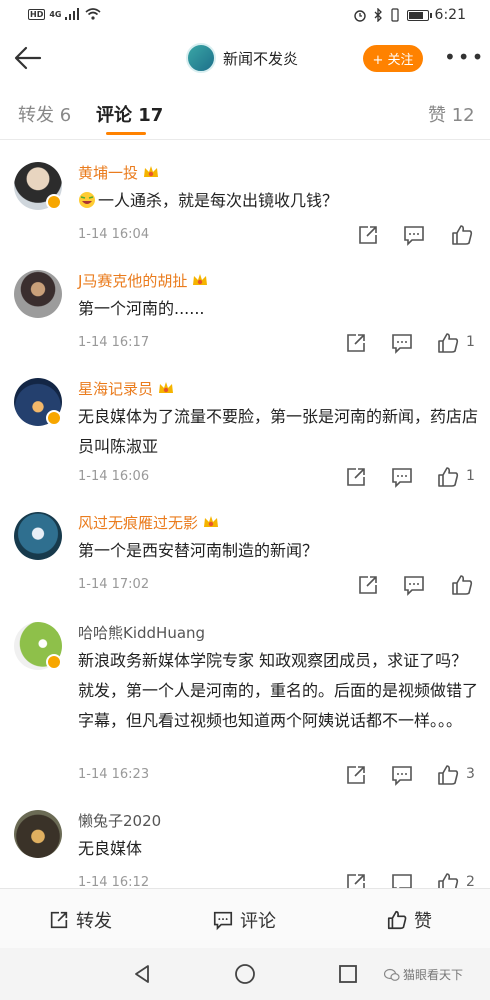  What do you see at coordinates (94, 921) in the screenshot?
I see `repost-label: 转发` at bounding box center [94, 921].